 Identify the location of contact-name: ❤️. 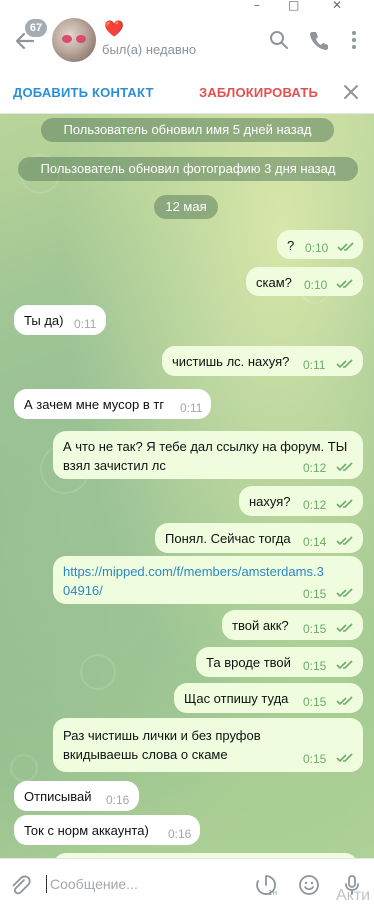
(114, 29).